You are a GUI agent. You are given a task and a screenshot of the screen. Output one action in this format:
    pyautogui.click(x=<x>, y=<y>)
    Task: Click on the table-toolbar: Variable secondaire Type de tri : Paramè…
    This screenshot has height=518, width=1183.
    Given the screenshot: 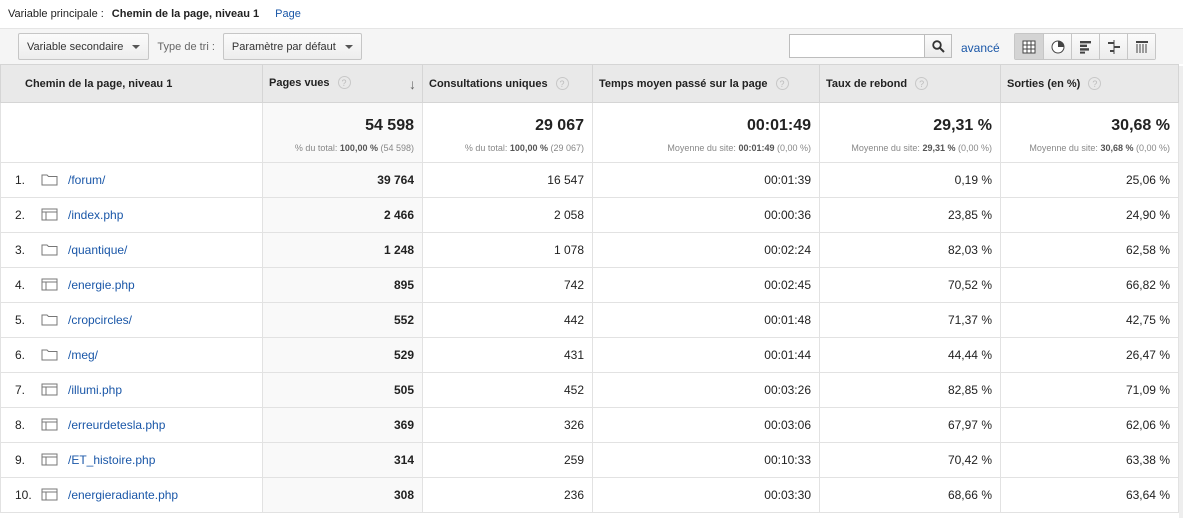 What is the action you would take?
    pyautogui.click(x=591, y=46)
    